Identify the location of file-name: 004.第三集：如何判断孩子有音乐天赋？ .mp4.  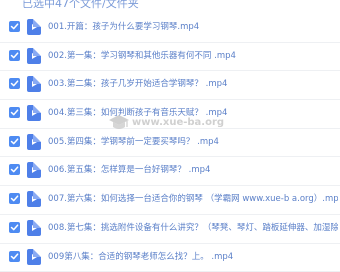
(137, 112).